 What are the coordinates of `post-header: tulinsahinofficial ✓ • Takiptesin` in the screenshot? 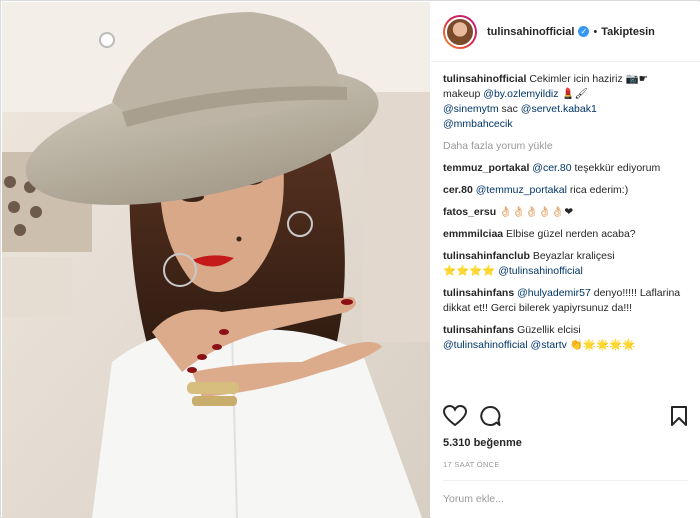 It's located at (565, 32).